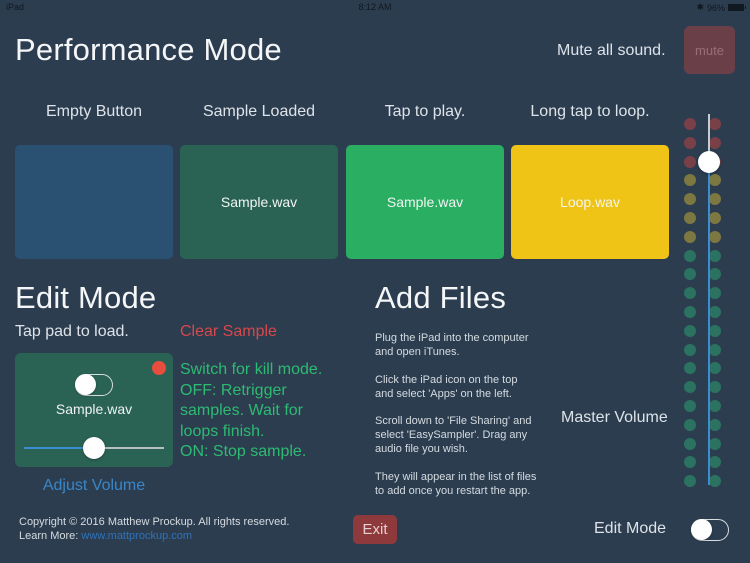  I want to click on kill-mode-toggle, so click(94, 385).